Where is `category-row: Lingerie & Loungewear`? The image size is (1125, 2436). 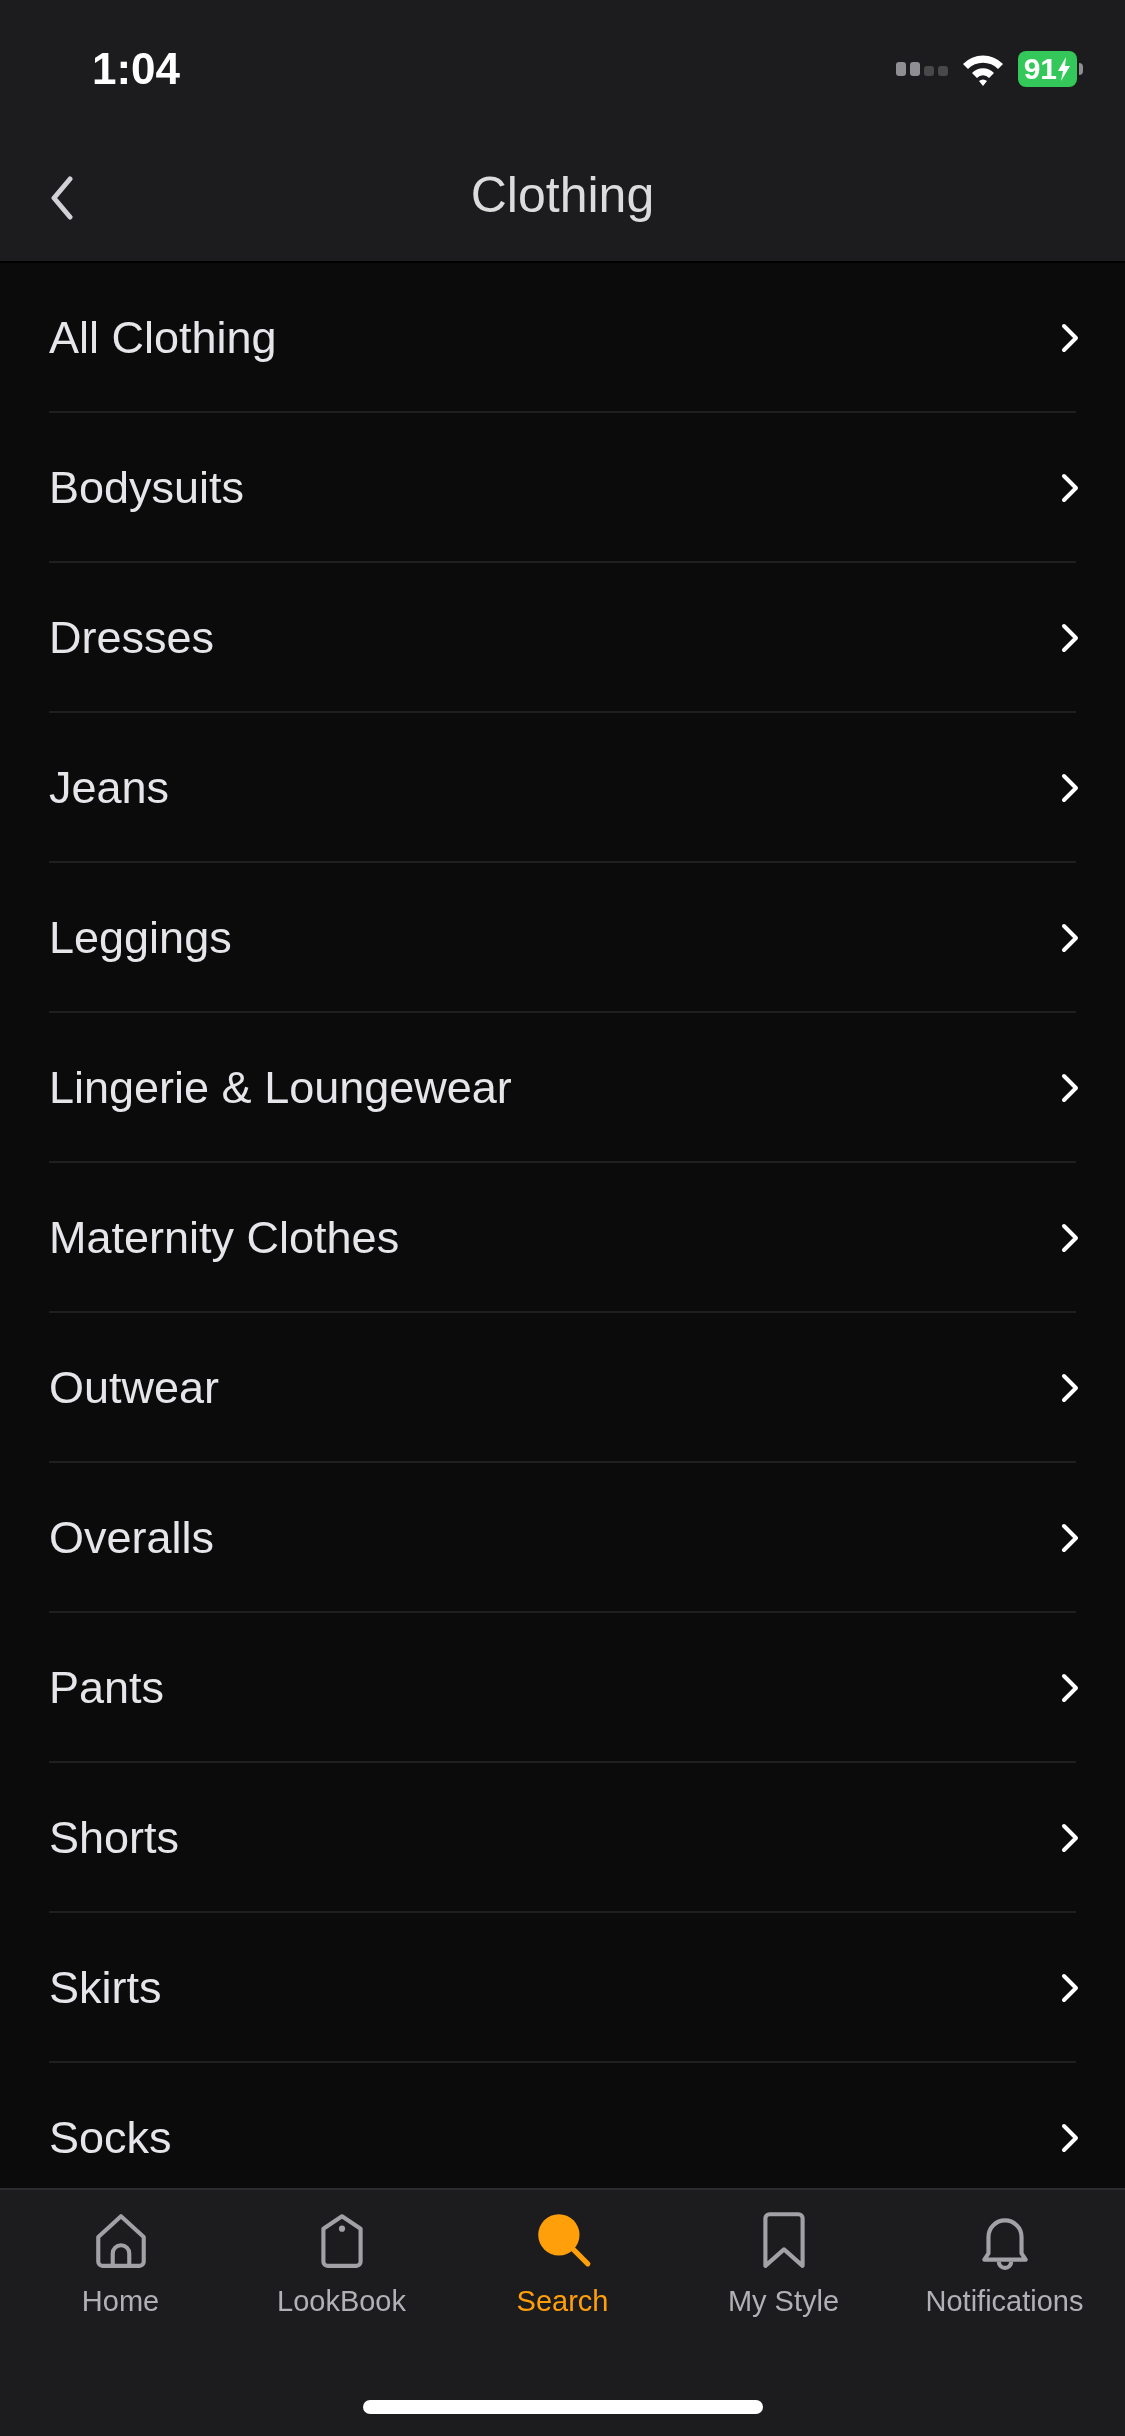 category-row: Lingerie & Loungewear is located at coordinates (562, 1088).